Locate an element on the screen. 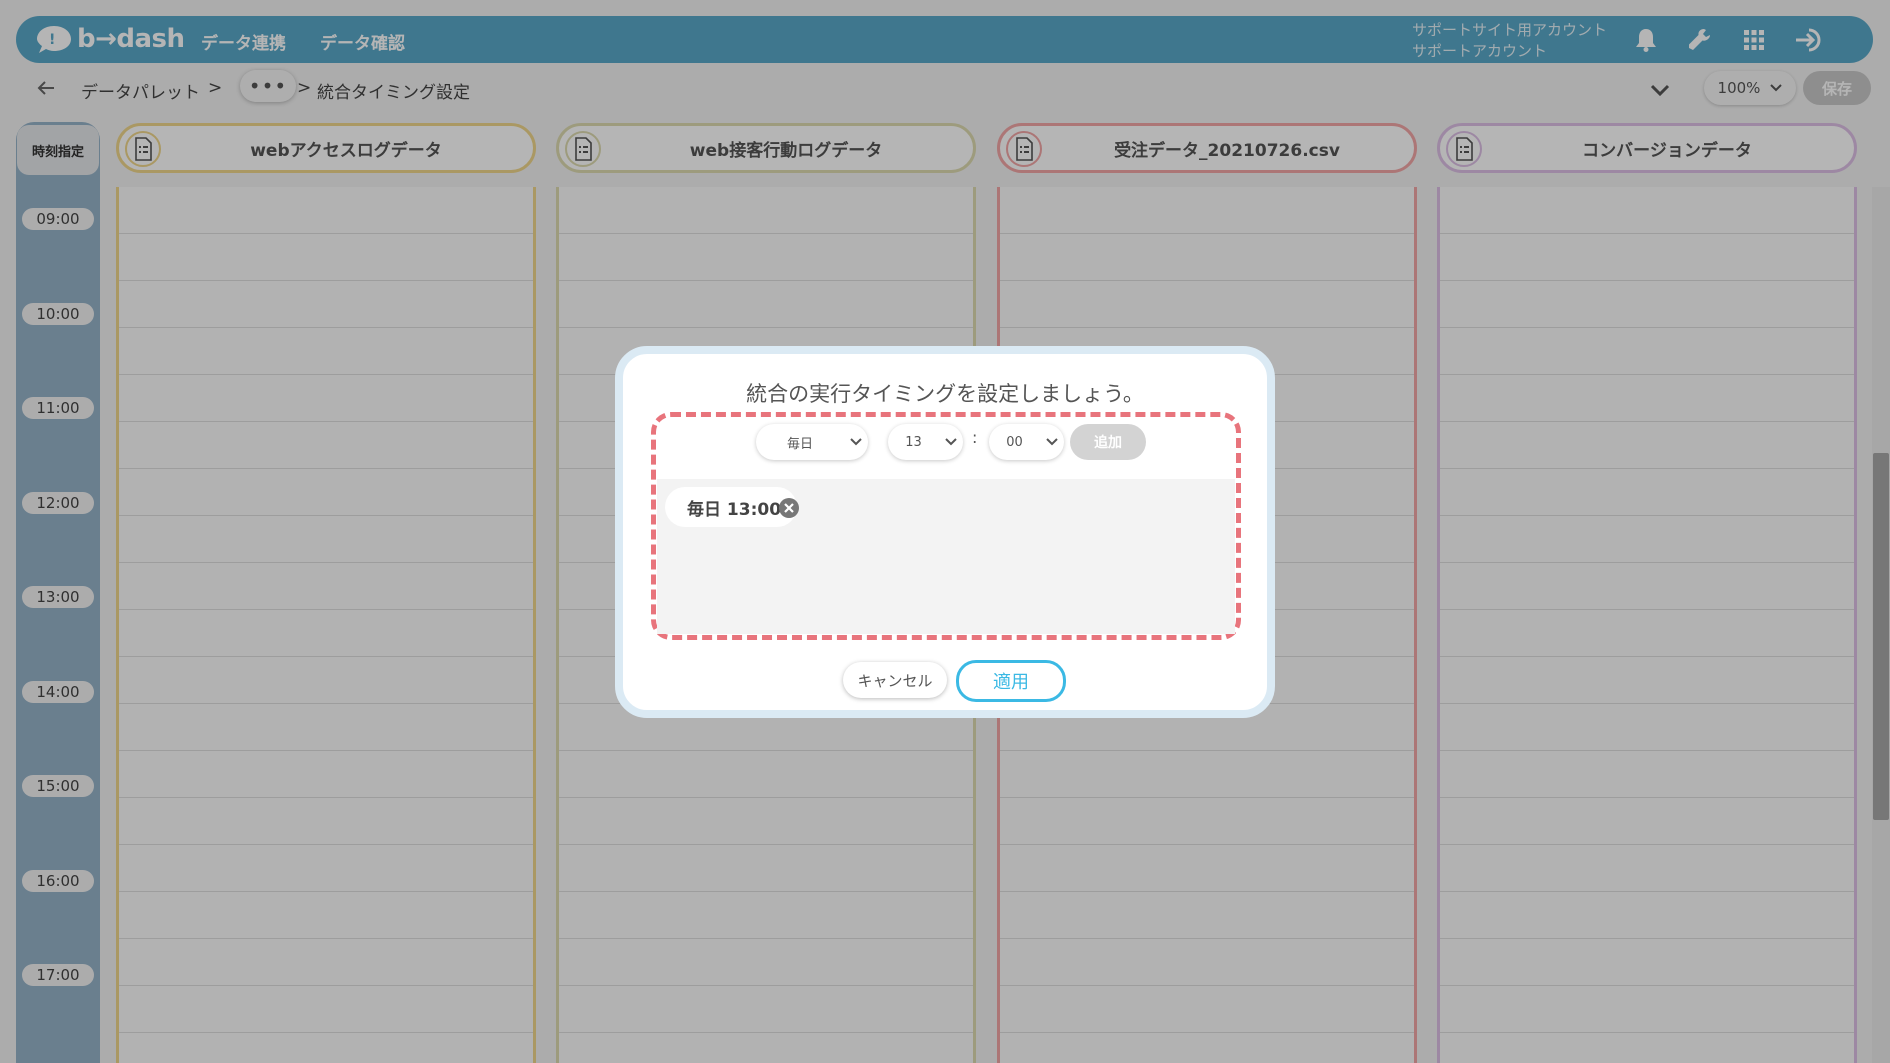 The image size is (1890, 1063). cancel-button: キャンセル is located at coordinates (895, 680).